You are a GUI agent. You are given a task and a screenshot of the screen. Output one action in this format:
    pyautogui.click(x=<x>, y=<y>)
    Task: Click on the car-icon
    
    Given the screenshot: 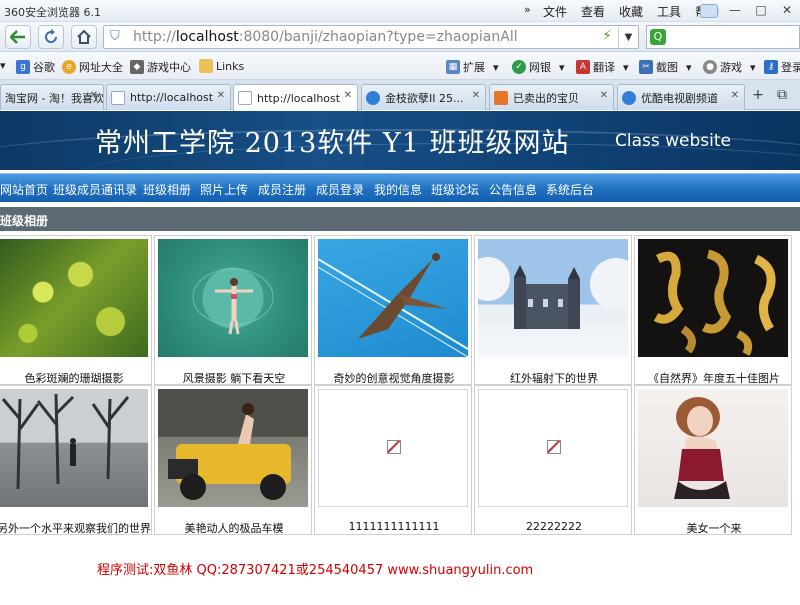 What is the action you would take?
    pyautogui.click(x=229, y=451)
    